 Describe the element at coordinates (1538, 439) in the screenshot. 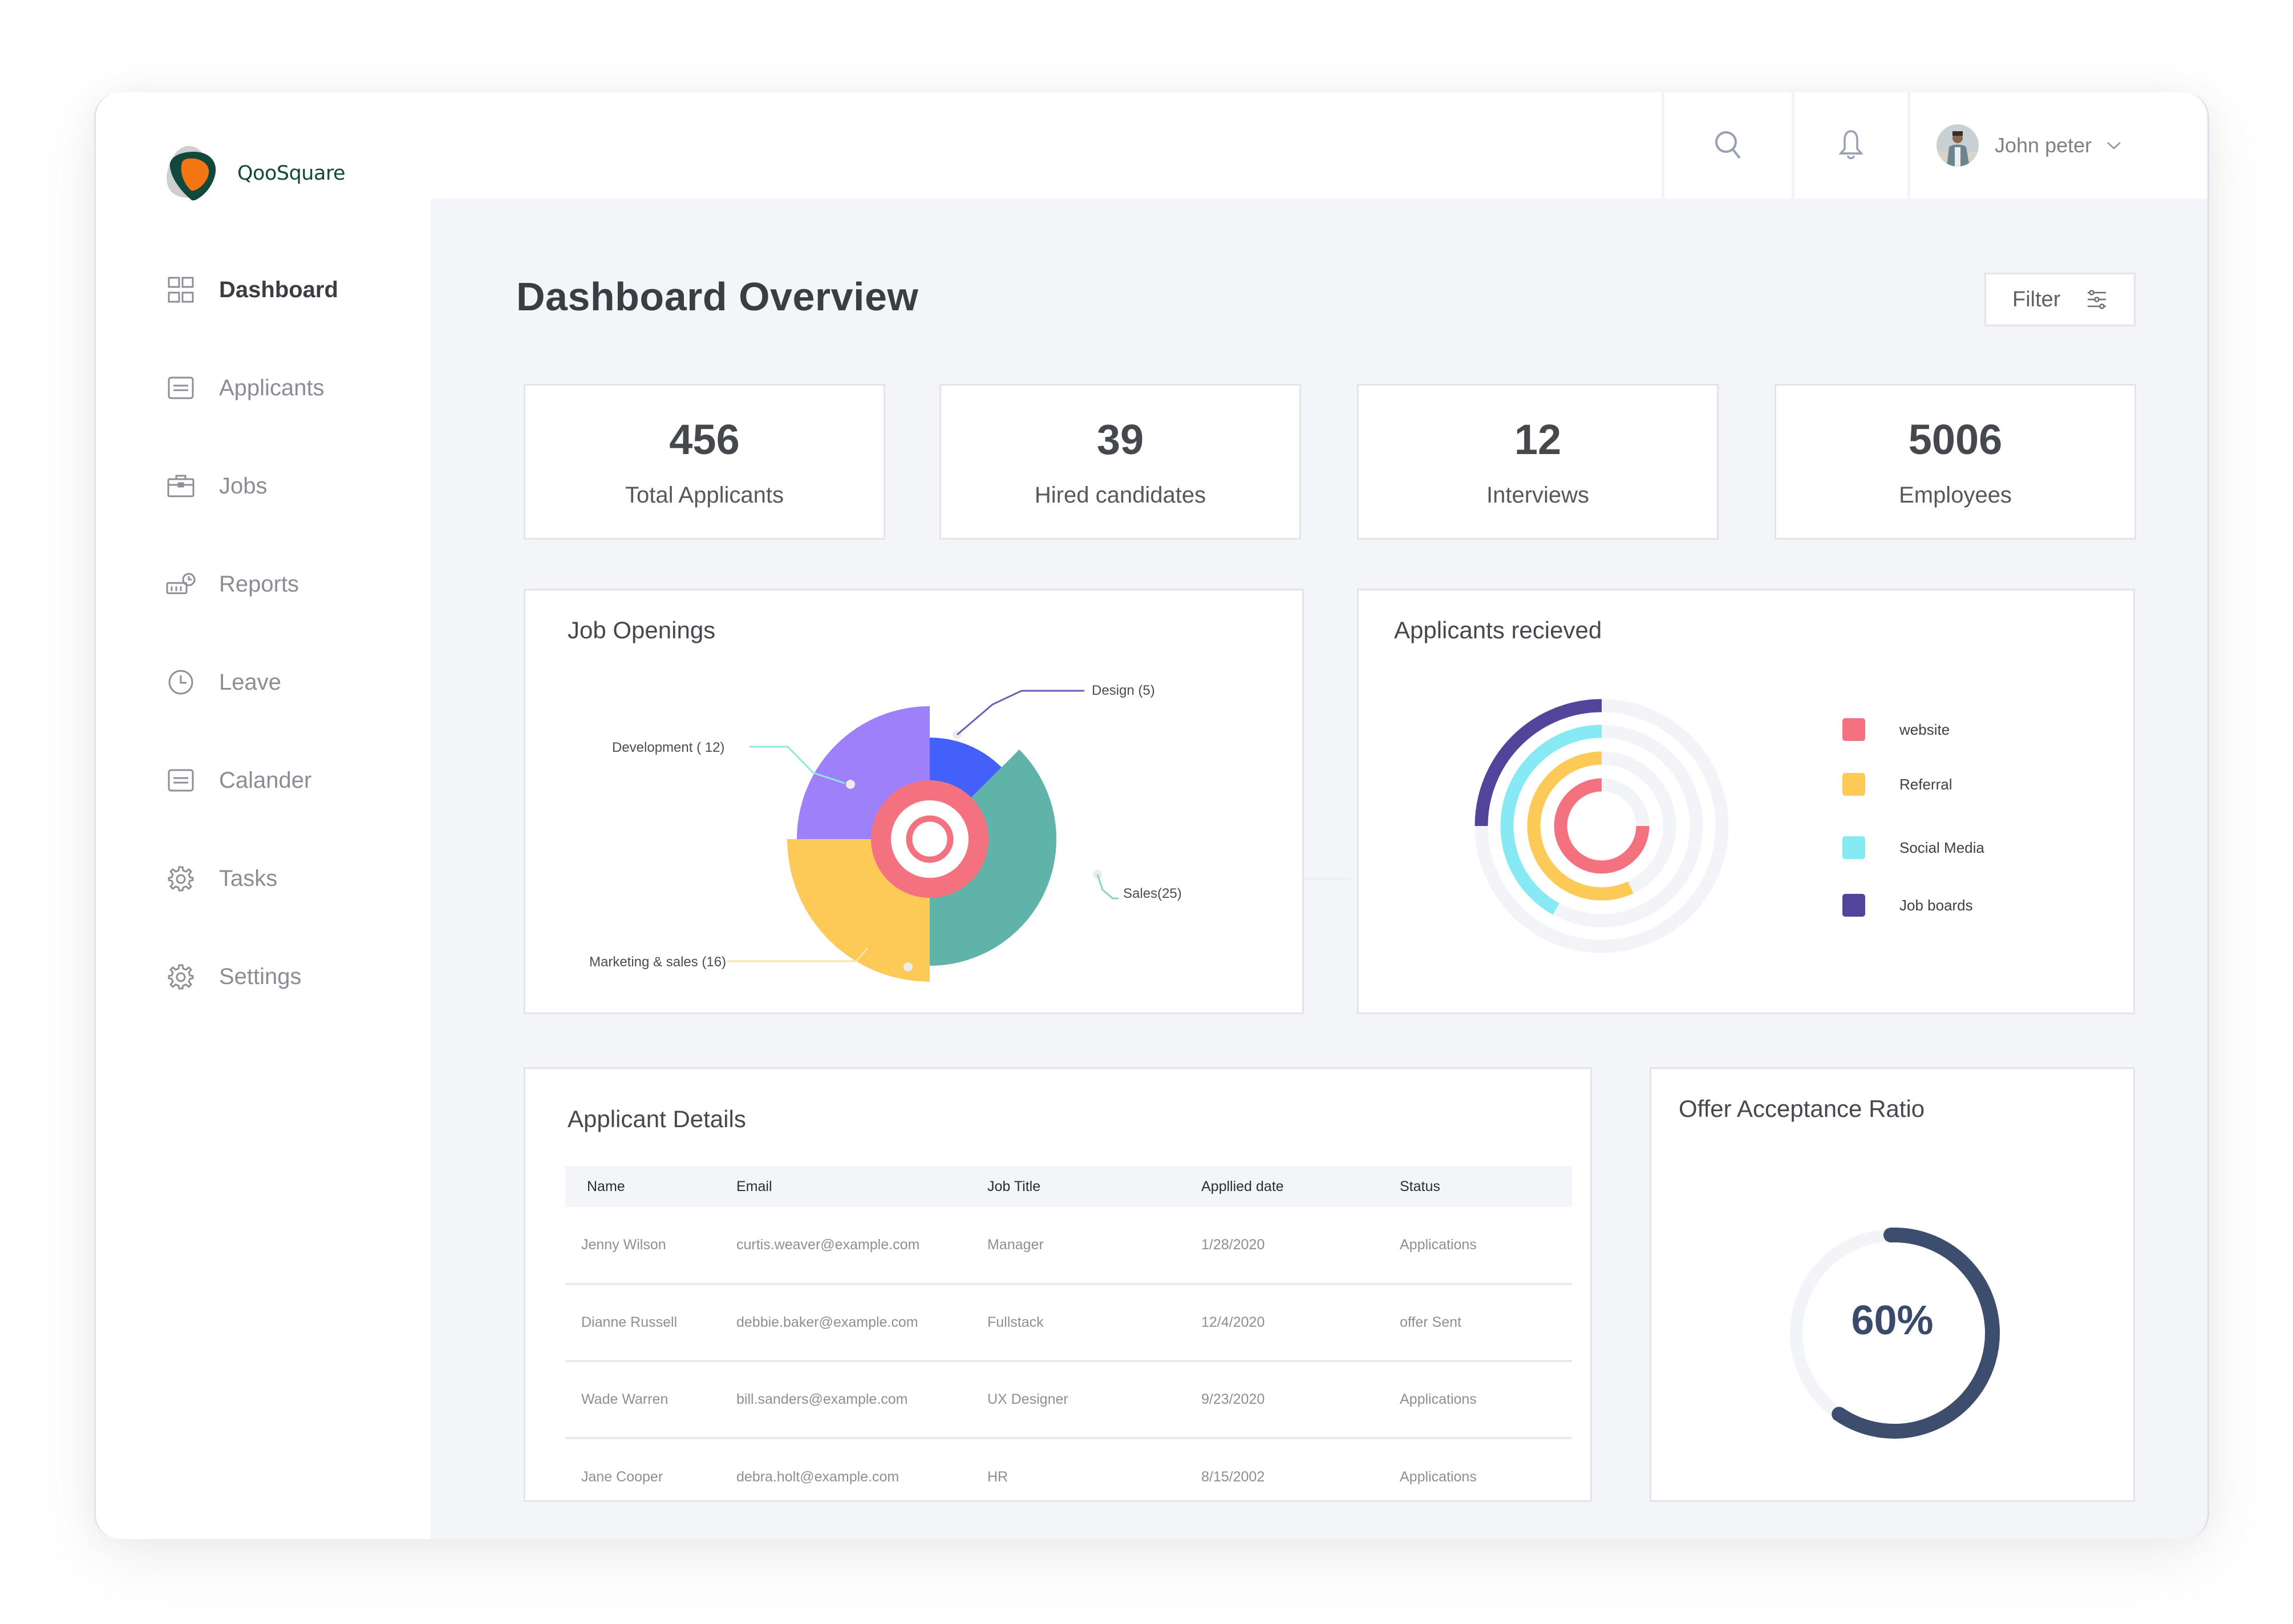

I see `stat-value: 12` at that location.